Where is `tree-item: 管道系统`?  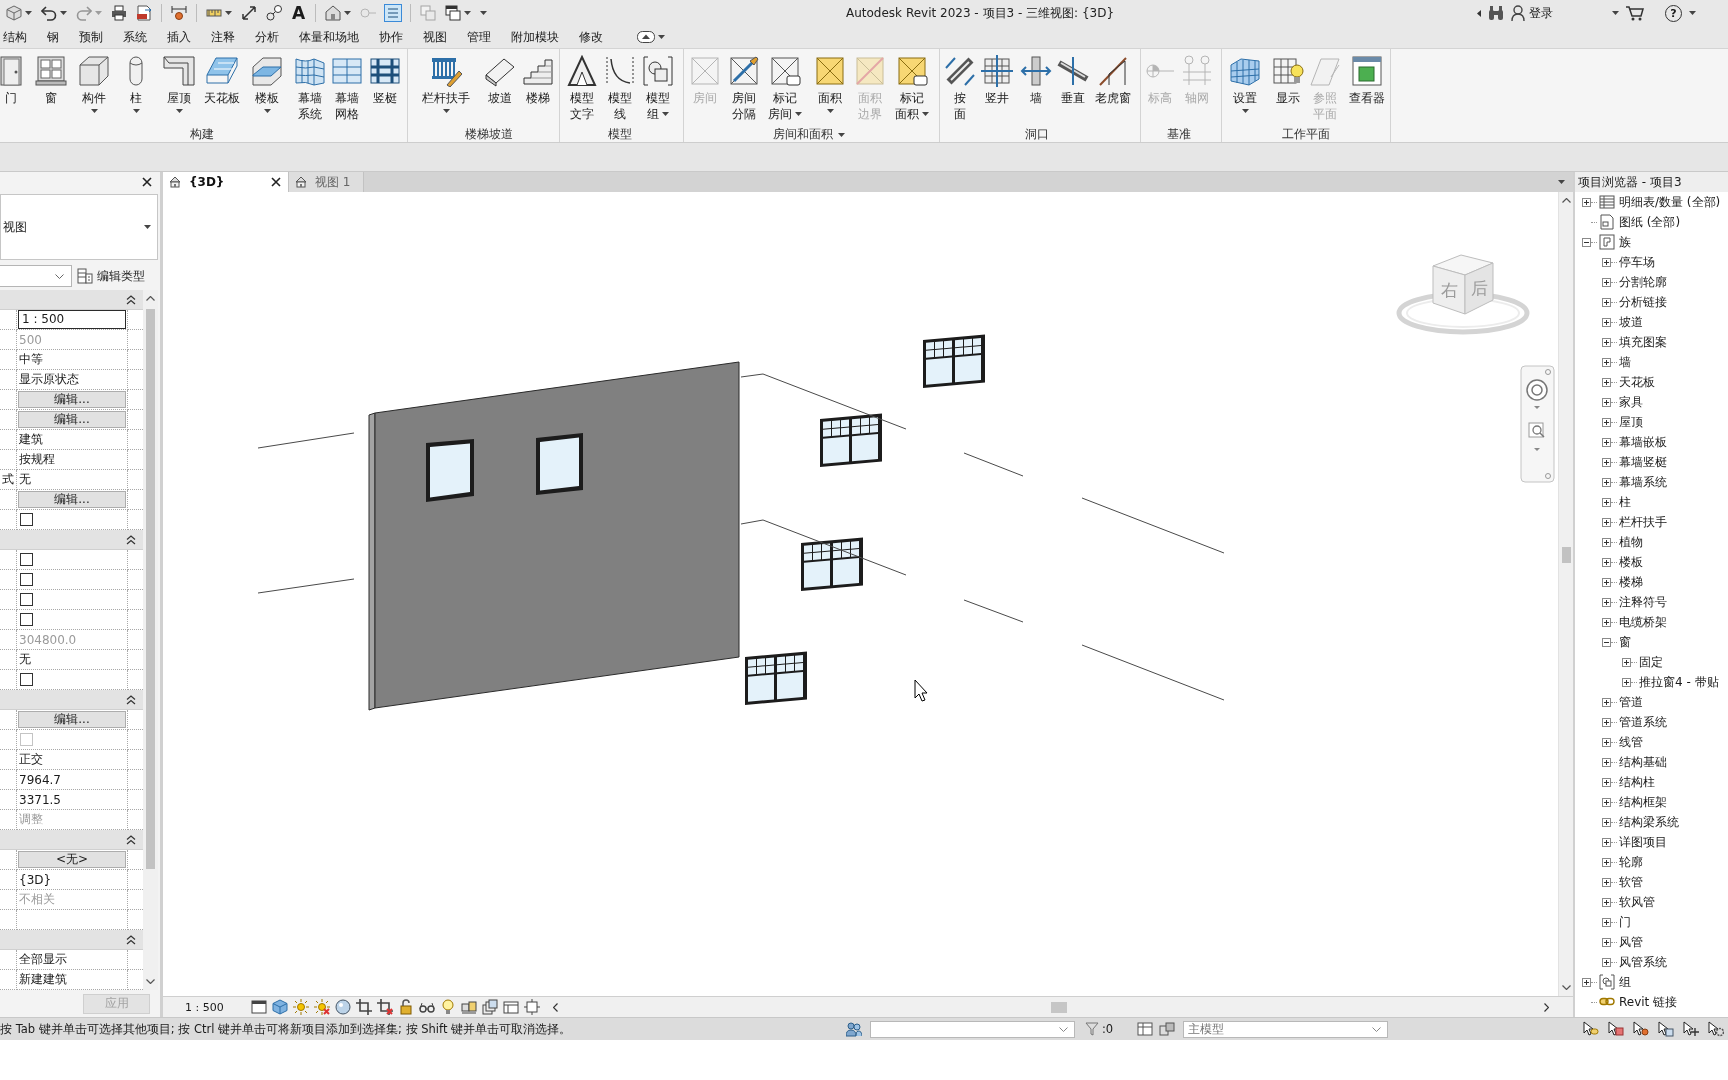
tree-item: 管道系统 is located at coordinates (1643, 722).